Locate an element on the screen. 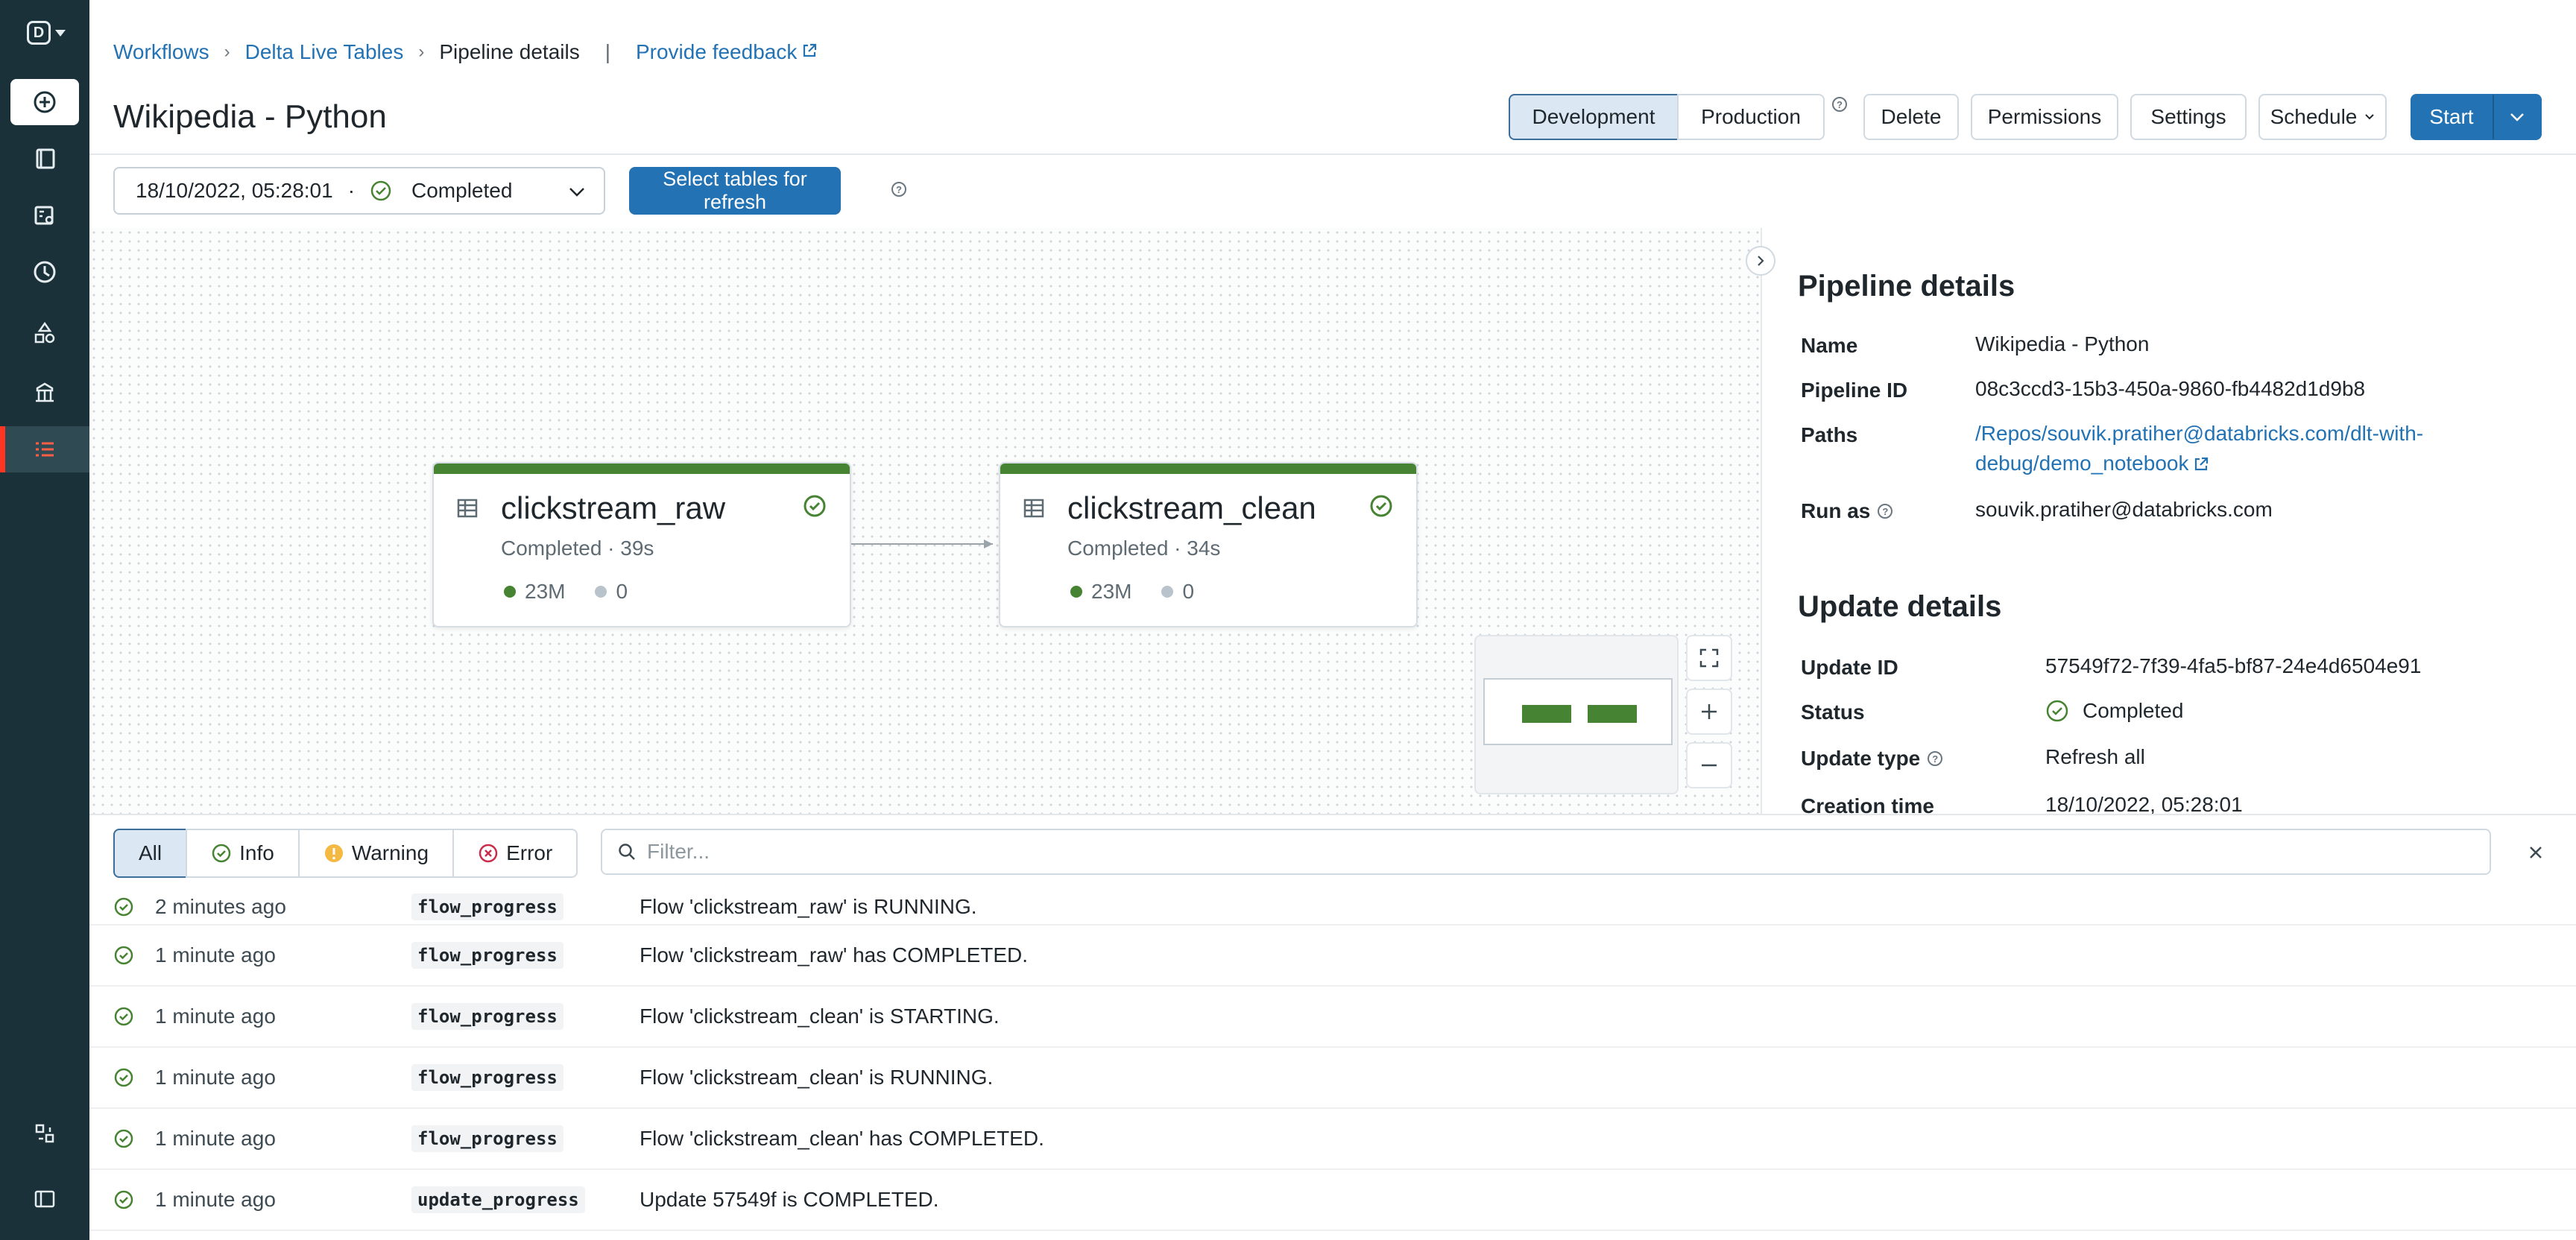  external-link-icon is located at coordinates (809, 52).